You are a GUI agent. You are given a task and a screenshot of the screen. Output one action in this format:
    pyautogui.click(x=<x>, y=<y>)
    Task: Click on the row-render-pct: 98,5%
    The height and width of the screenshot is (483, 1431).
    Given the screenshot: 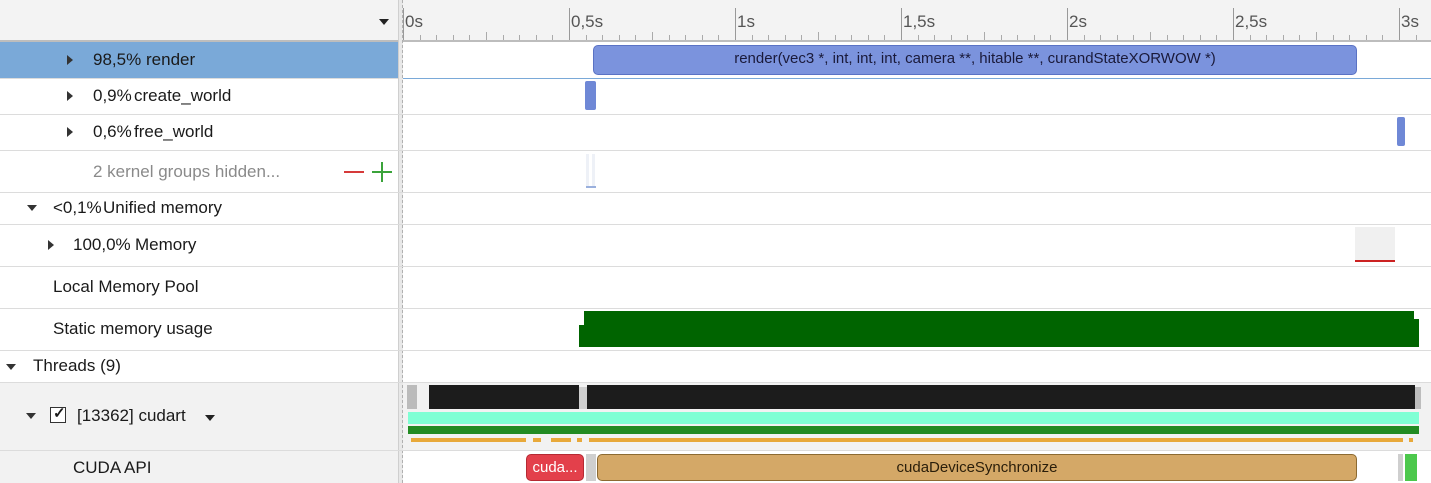 What is the action you would take?
    pyautogui.click(x=117, y=59)
    